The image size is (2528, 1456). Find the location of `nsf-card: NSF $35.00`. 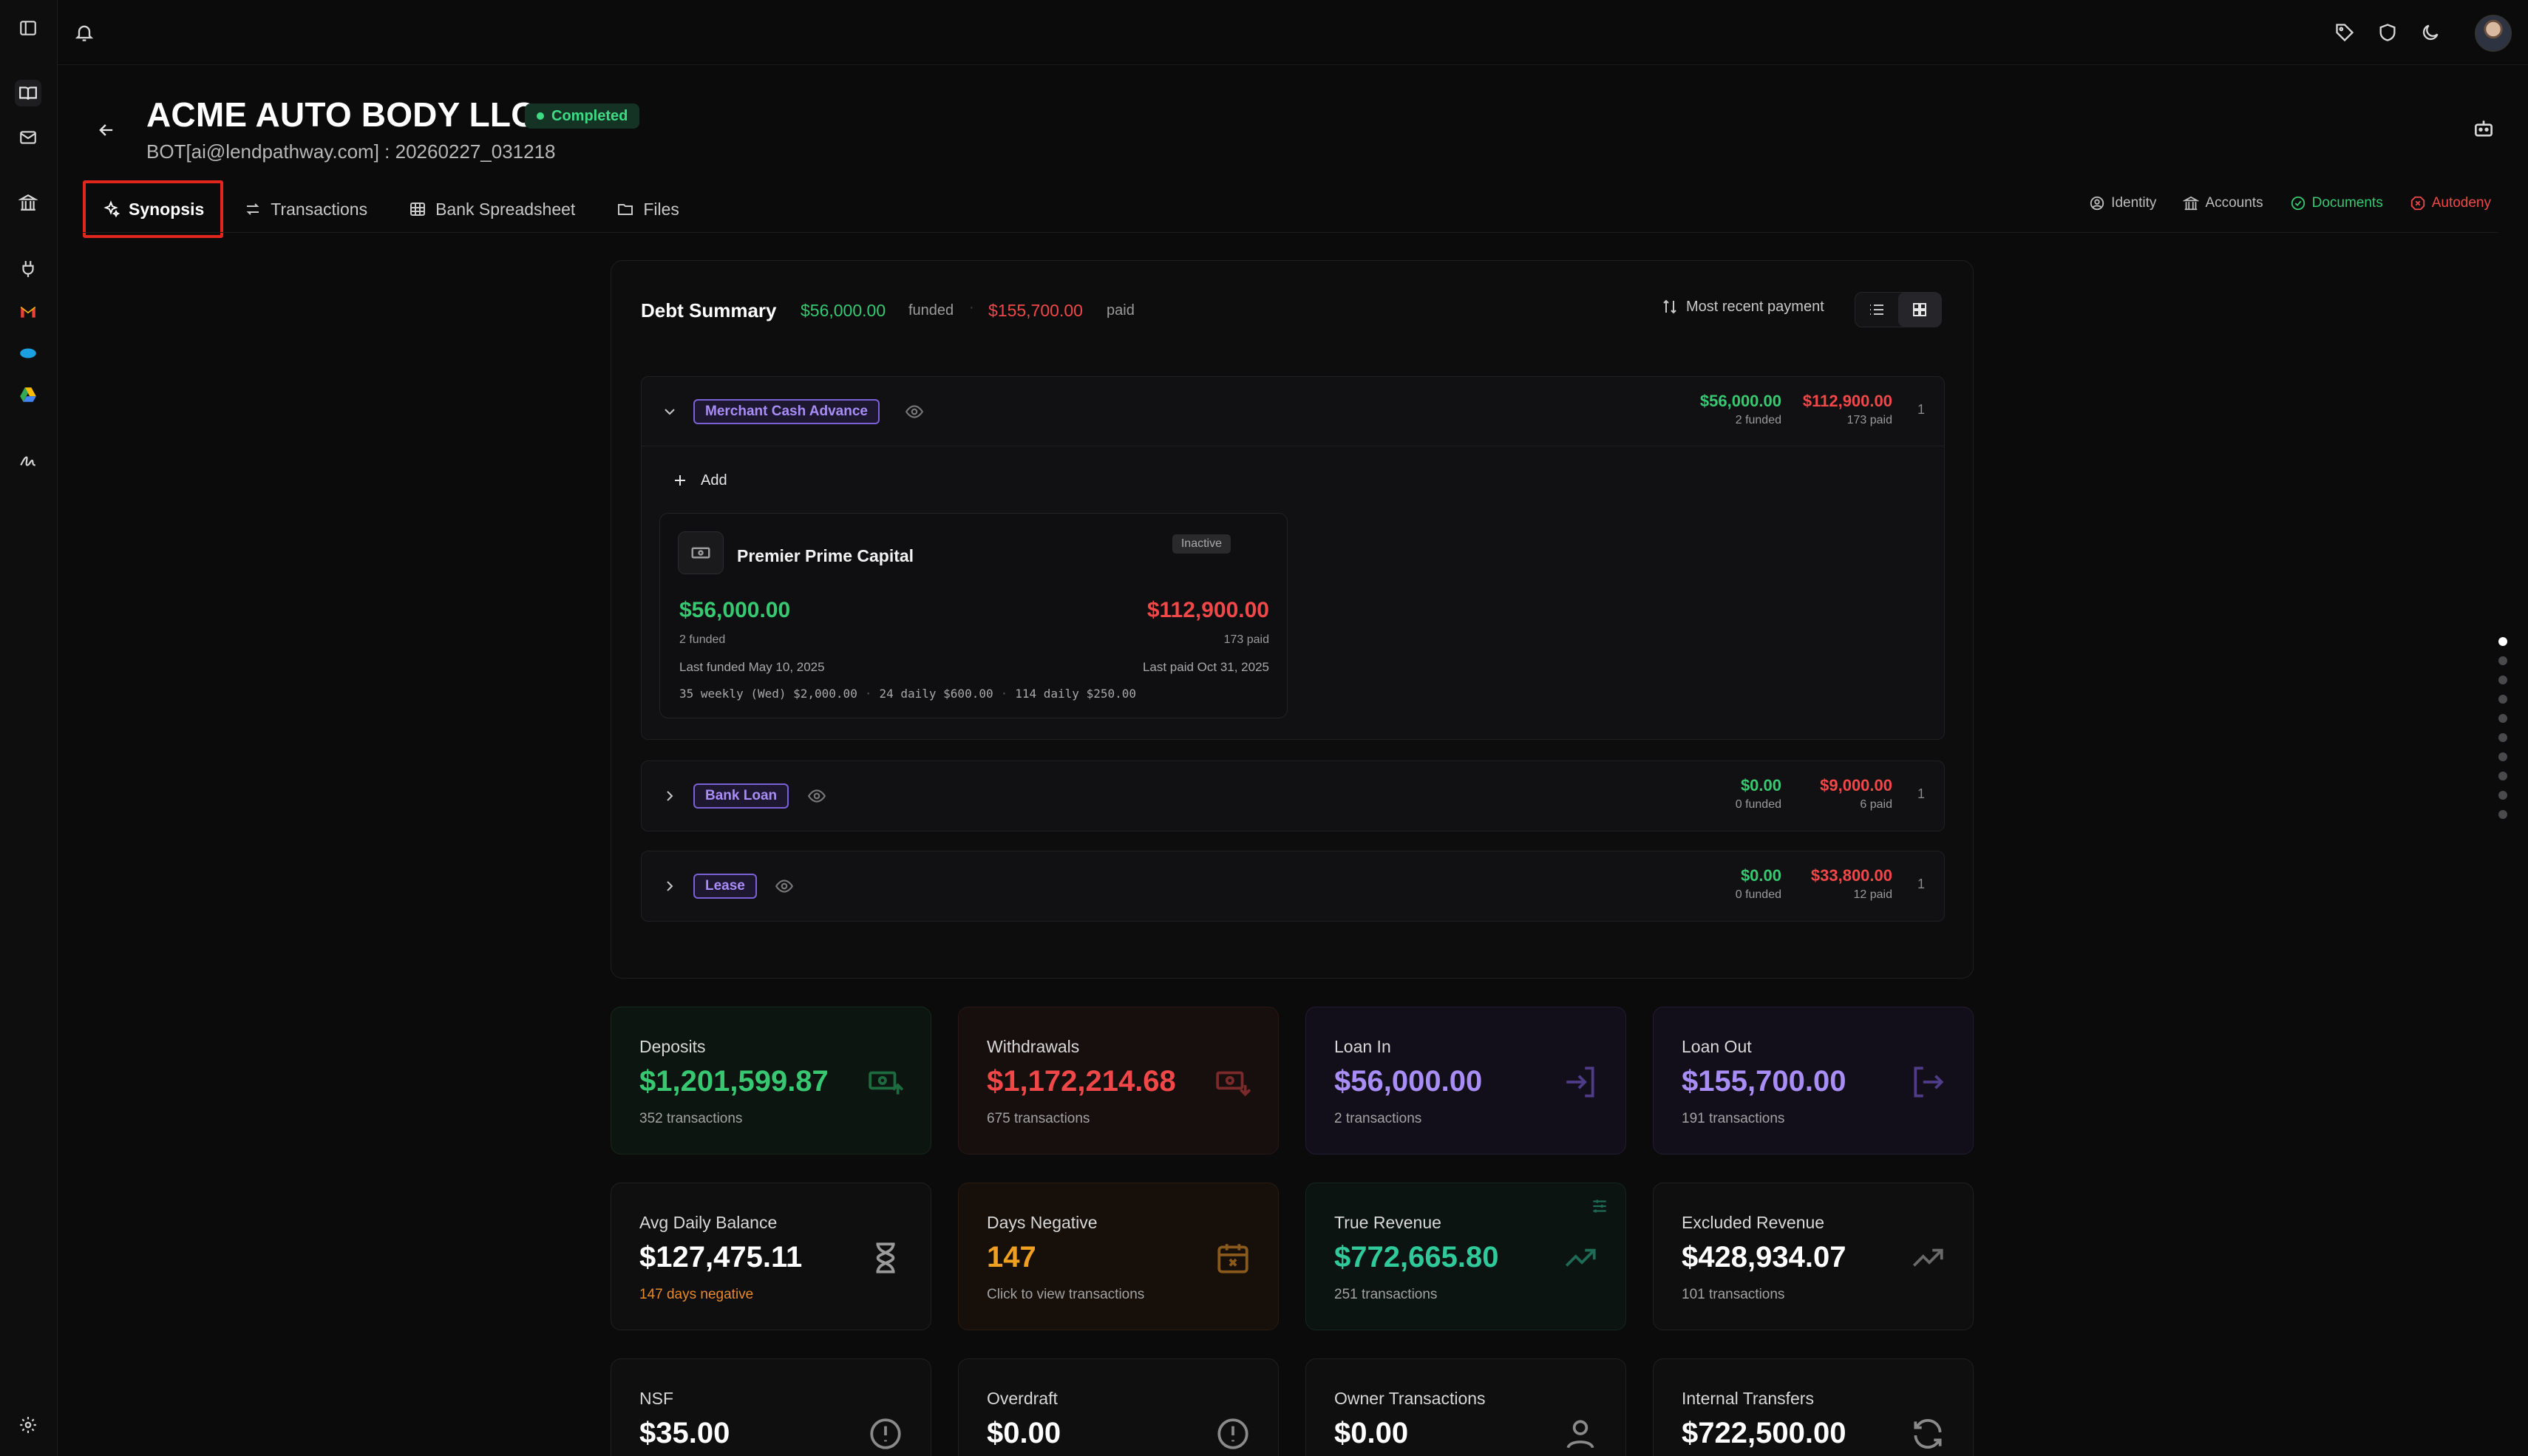

nsf-card: NSF $35.00 is located at coordinates (771, 1407).